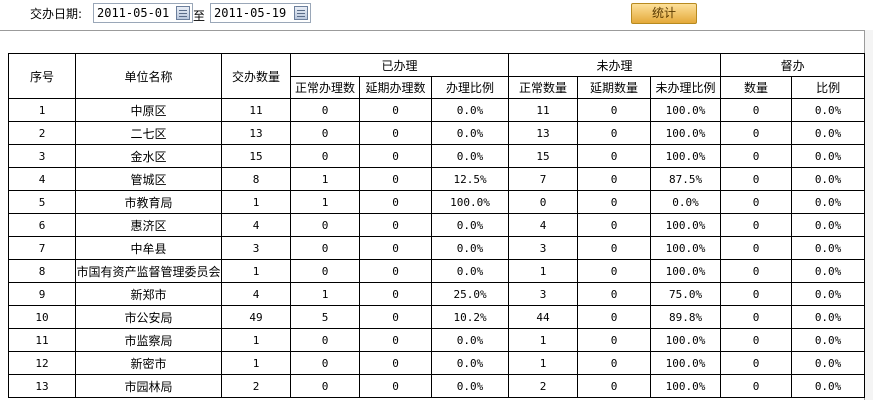  Describe the element at coordinates (42, 110) in the screenshot. I see `cell-index: 1` at that location.